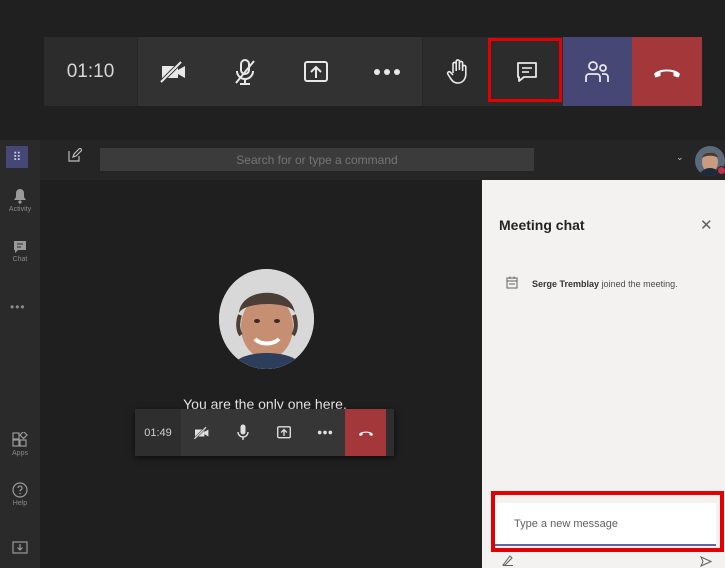 This screenshot has height=568, width=725. I want to click on rail-item-apps: Apps, so click(20, 444).